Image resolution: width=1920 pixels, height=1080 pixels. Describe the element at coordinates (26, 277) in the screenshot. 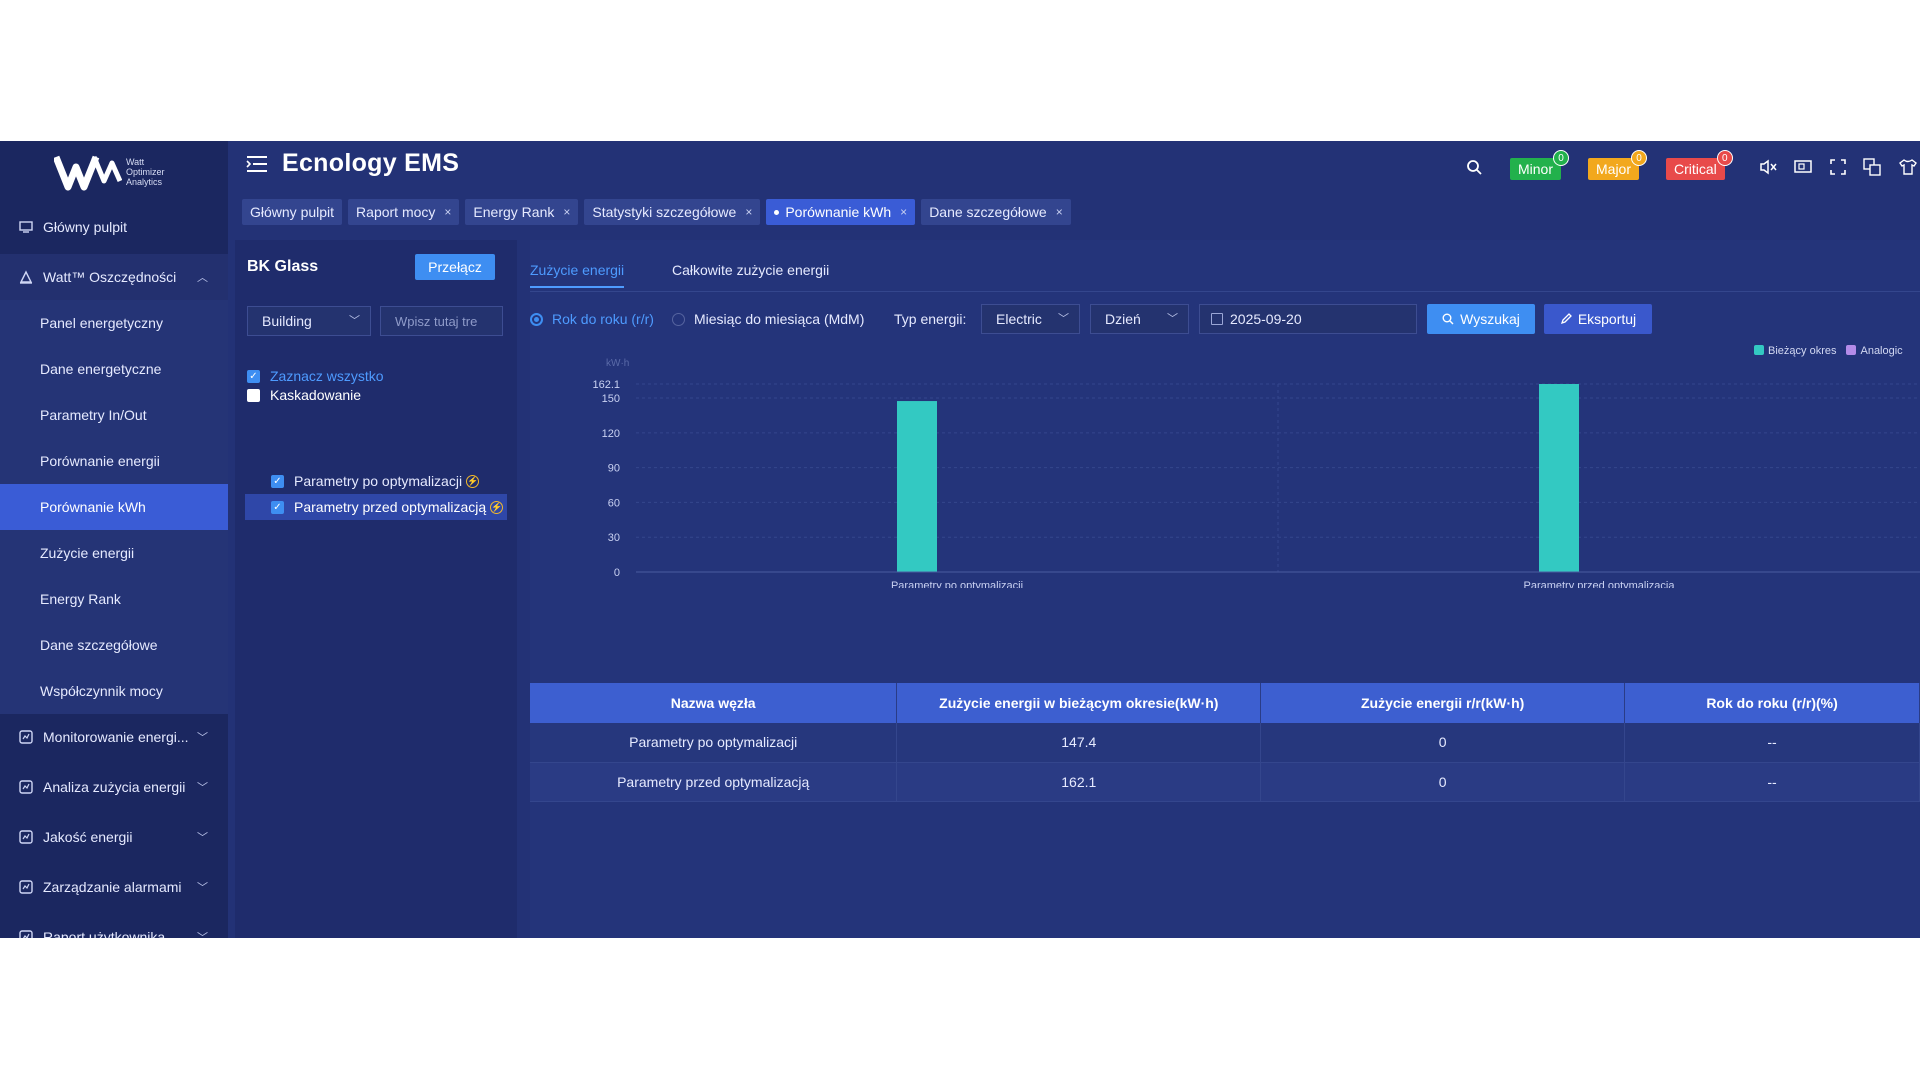

I see `savings-icon` at that location.